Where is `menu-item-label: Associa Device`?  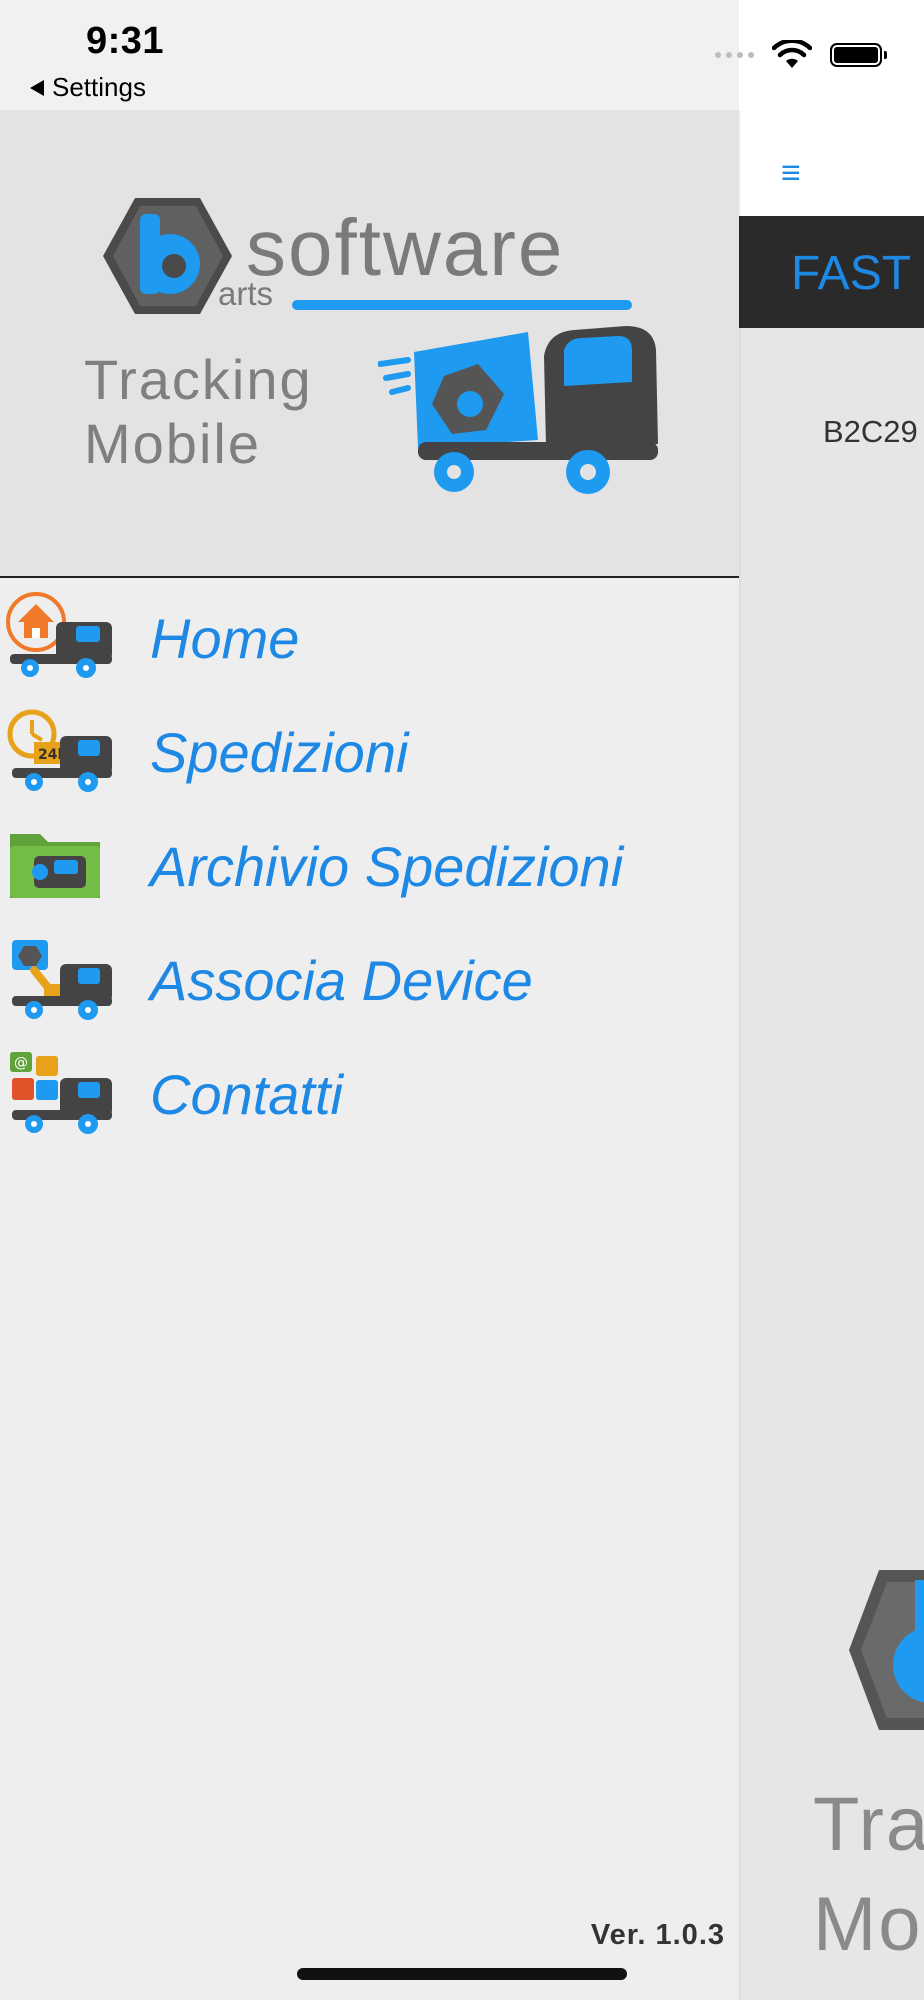 menu-item-label: Associa Device is located at coordinates (341, 980).